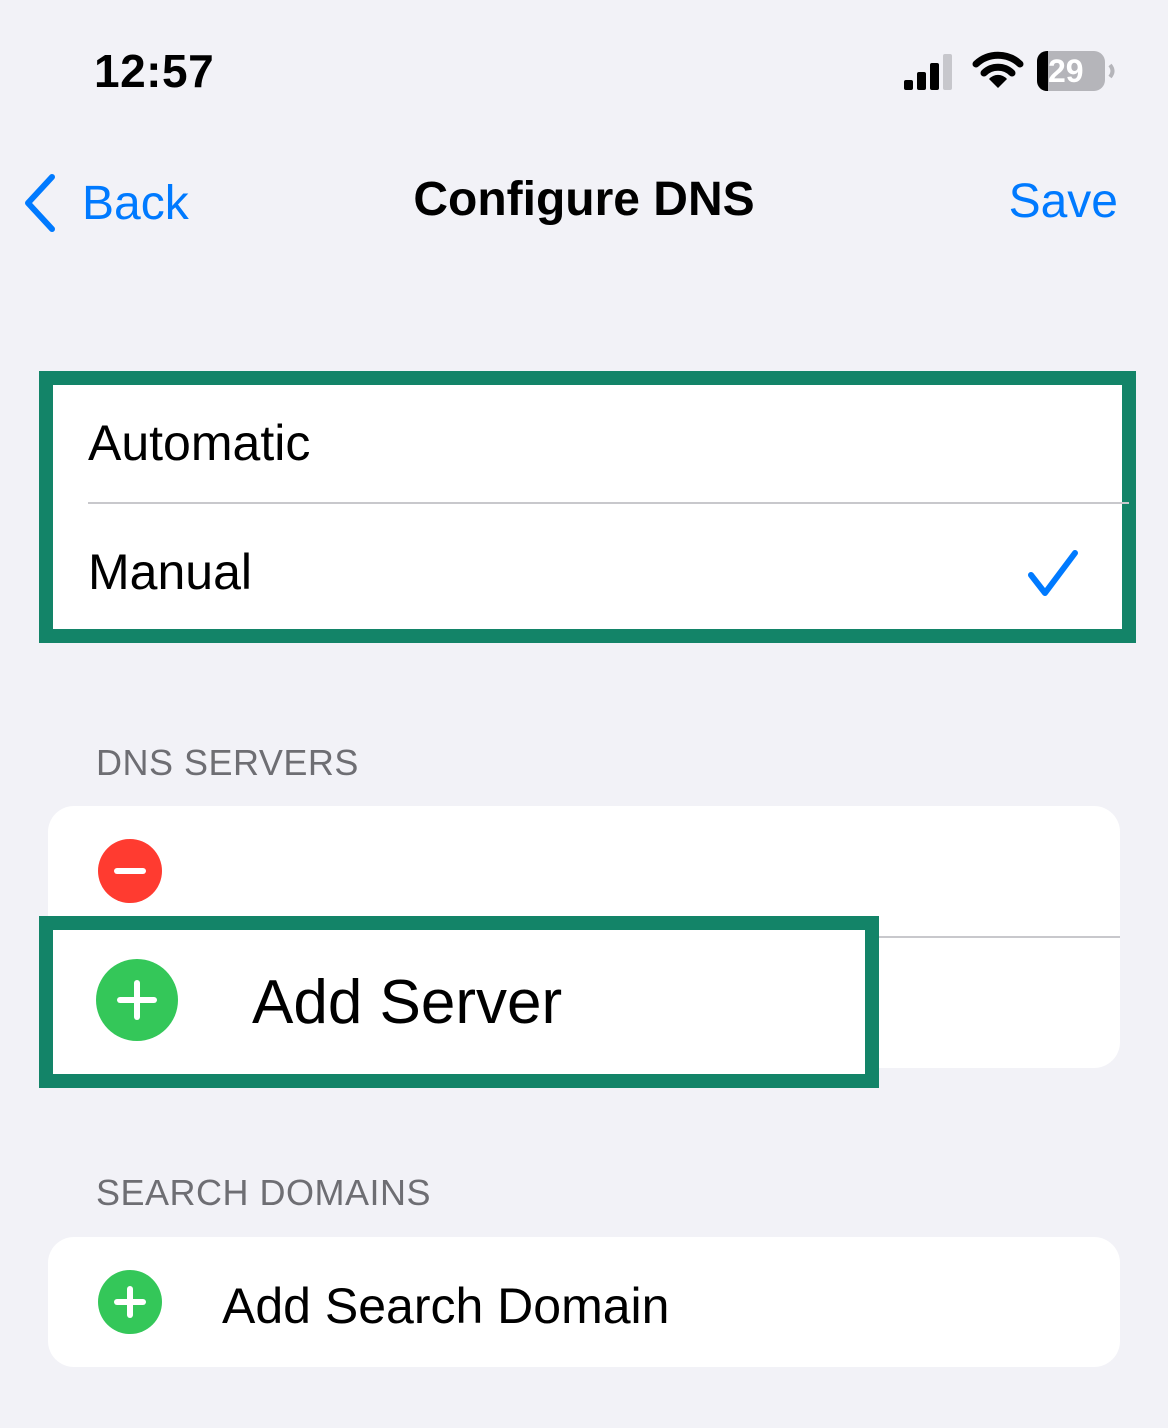 The width and height of the screenshot is (1168, 1428). What do you see at coordinates (227, 762) in the screenshot?
I see `dns-servers-header: DNS SERVERS` at bounding box center [227, 762].